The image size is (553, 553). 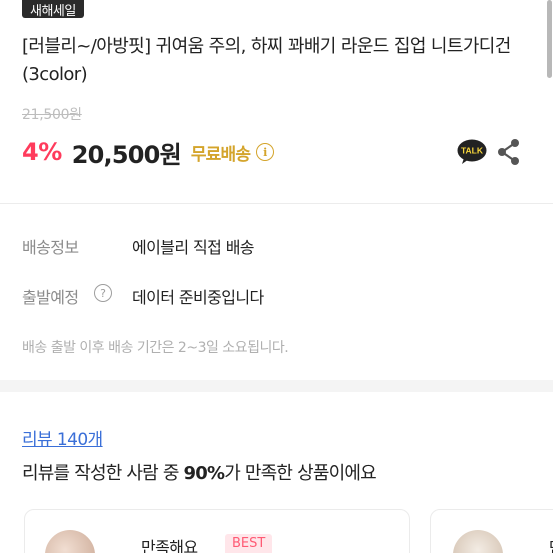 I want to click on free-shipping-label: 무료배송, so click(x=220, y=154).